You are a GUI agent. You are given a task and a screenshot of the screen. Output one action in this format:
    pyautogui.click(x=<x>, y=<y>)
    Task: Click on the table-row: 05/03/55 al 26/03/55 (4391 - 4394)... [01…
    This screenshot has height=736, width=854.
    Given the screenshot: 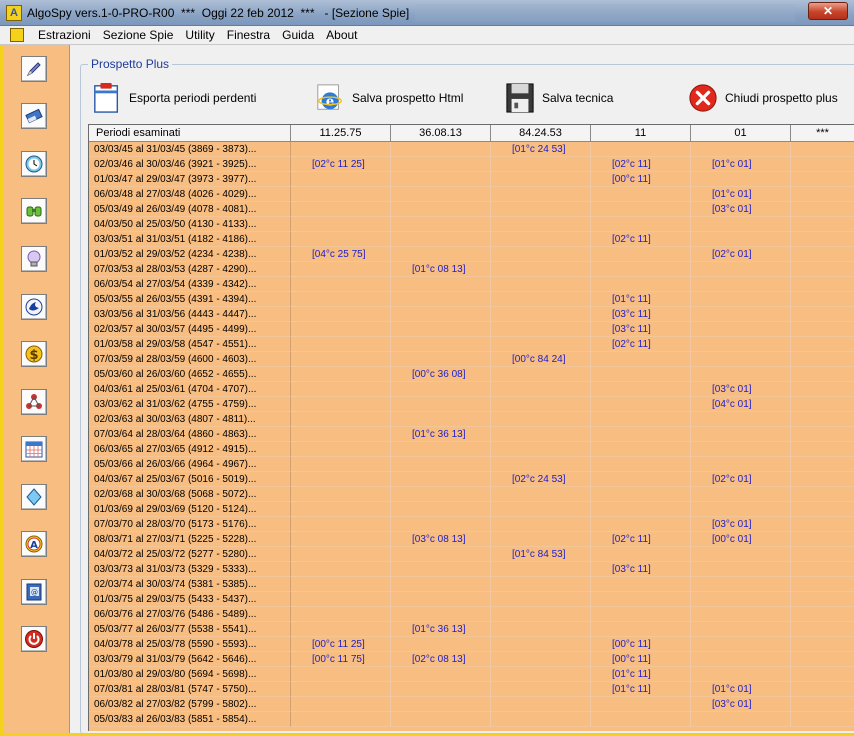 What is the action you would take?
    pyautogui.click(x=471, y=299)
    